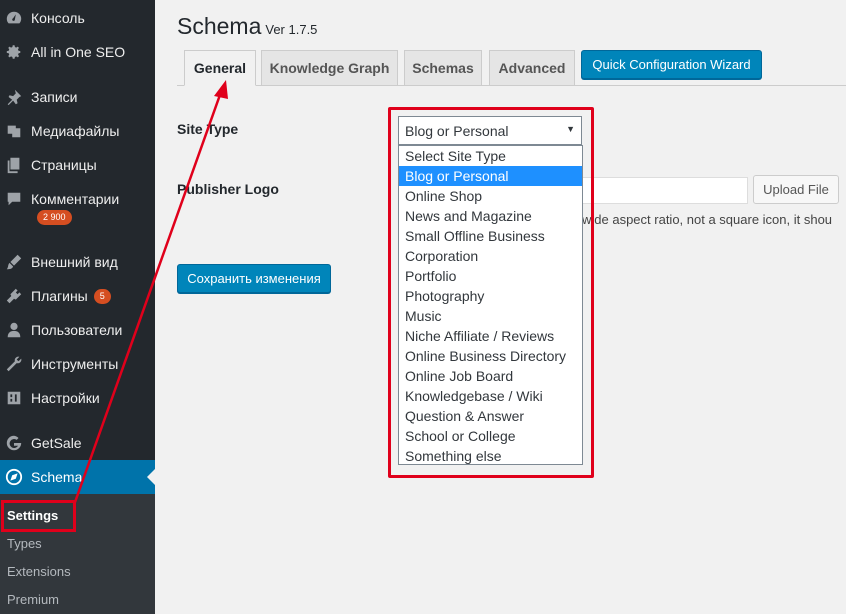  I want to click on sidebar-item-label: GetSale, so click(56, 443).